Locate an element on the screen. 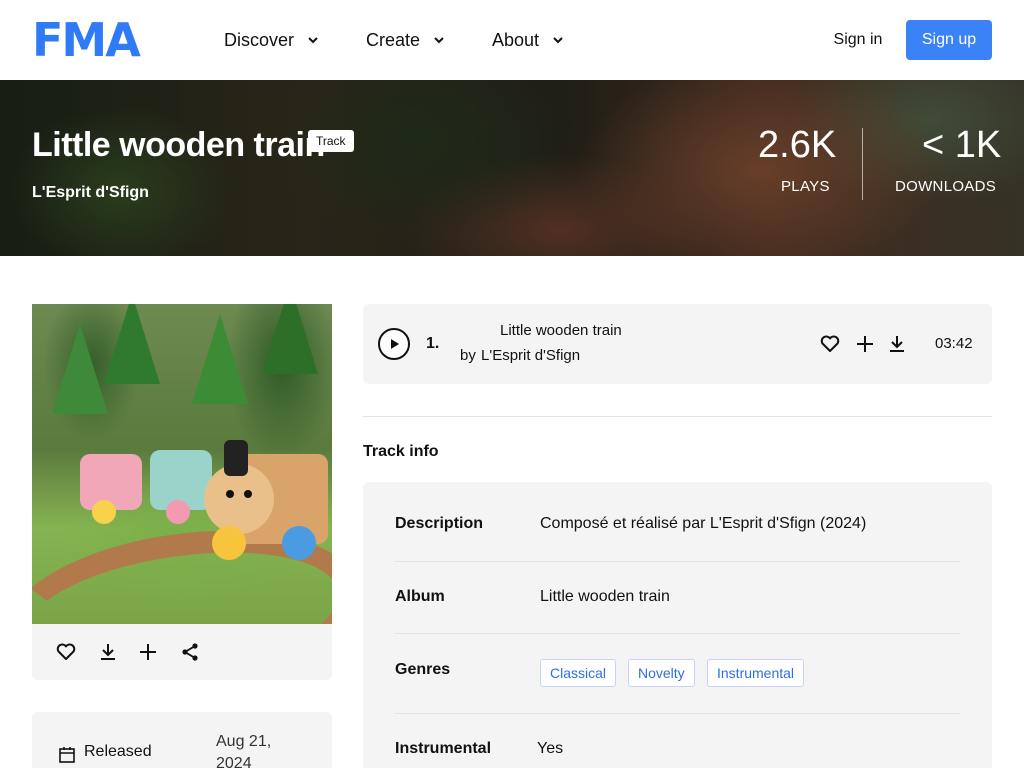  stats-divider is located at coordinates (862, 164).